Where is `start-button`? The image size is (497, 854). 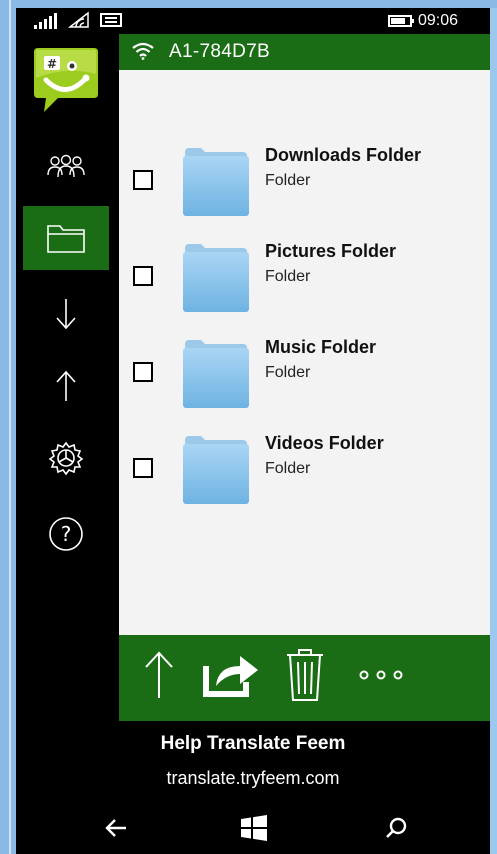
start-button is located at coordinates (254, 828).